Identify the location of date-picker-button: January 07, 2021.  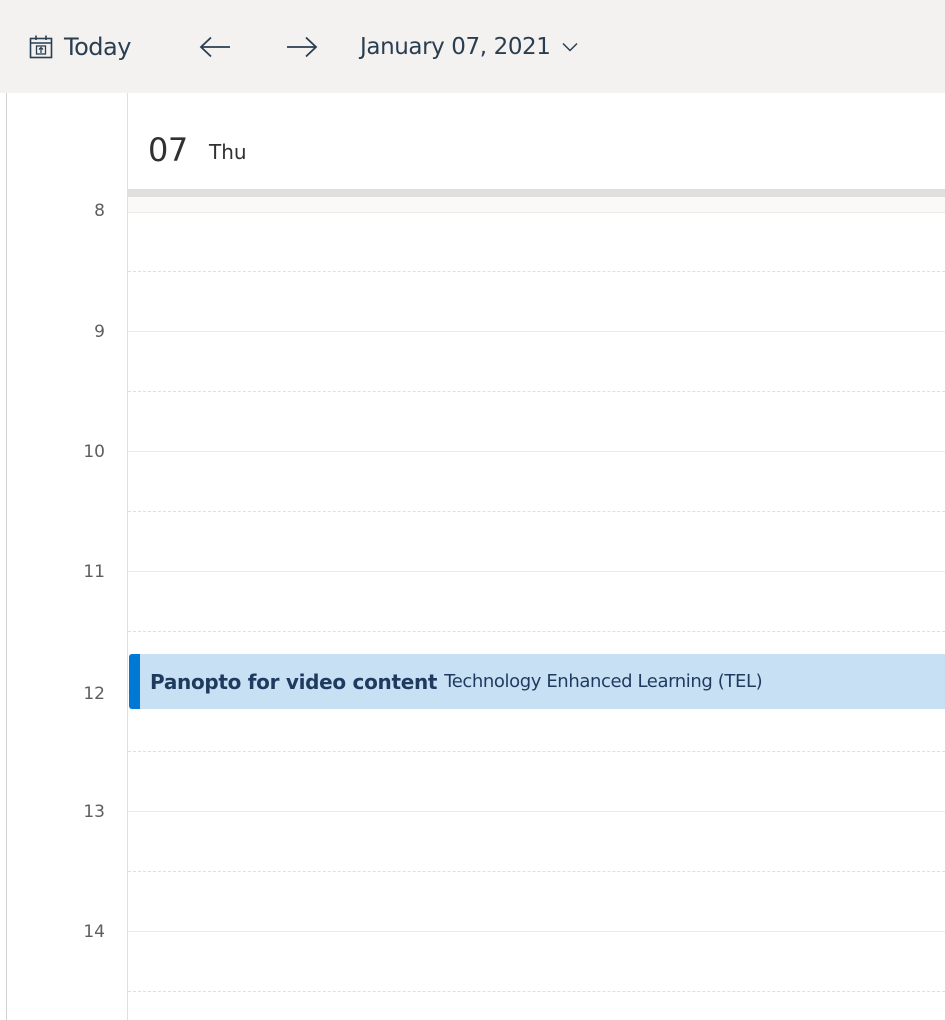
(469, 47).